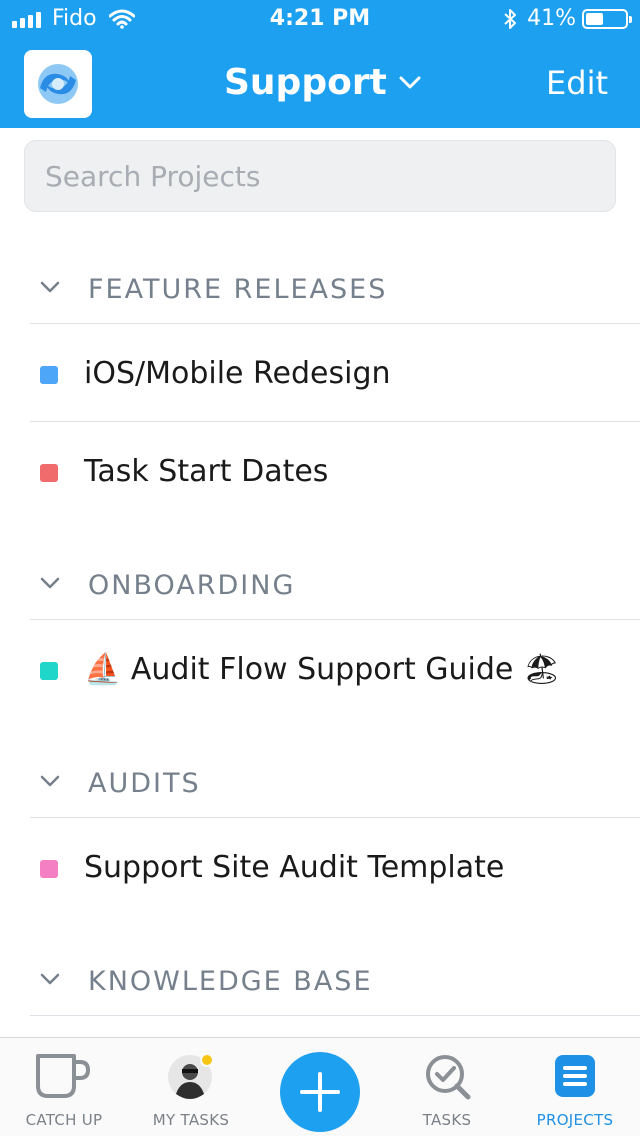  Describe the element at coordinates (64, 1120) in the screenshot. I see `tab-label: CATCH UP` at that location.